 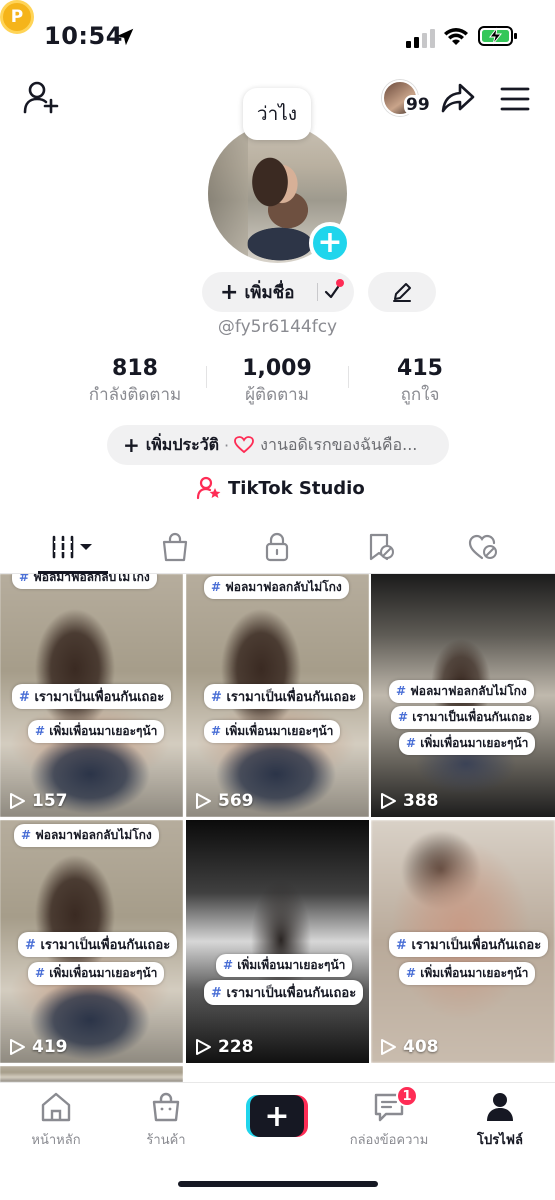 What do you see at coordinates (56, 1140) in the screenshot?
I see `nav-home-label: หน้าหลัก` at bounding box center [56, 1140].